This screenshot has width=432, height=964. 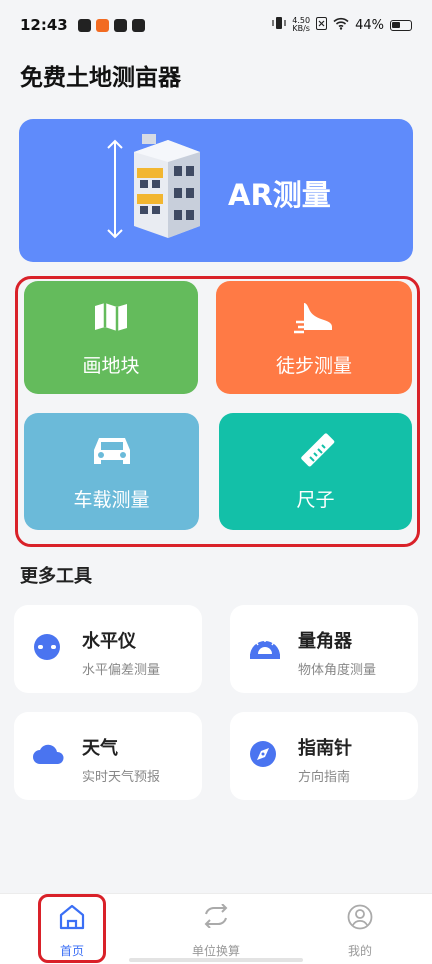 What do you see at coordinates (359, 951) in the screenshot?
I see `nav-label: 我的` at bounding box center [359, 951].